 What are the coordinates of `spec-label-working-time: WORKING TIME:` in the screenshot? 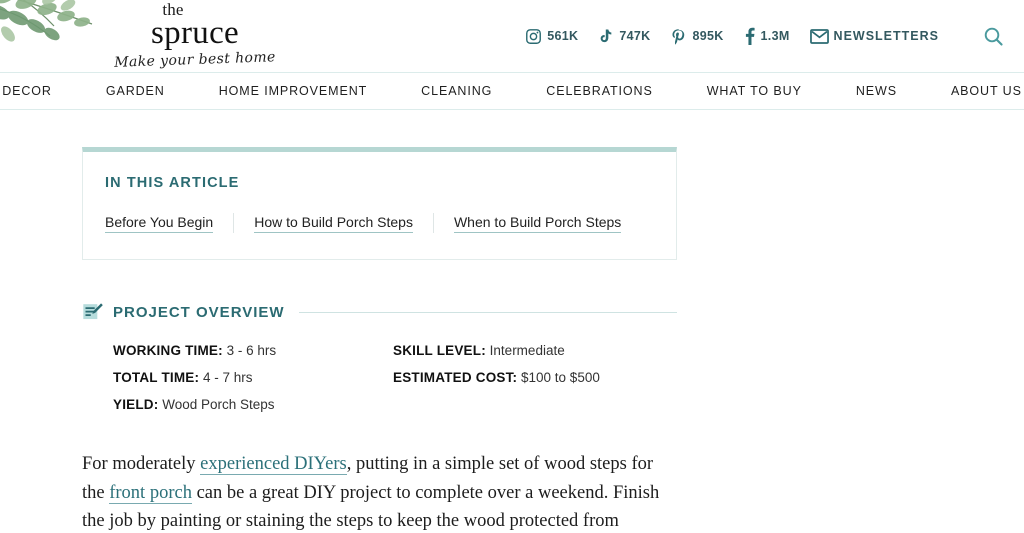 It's located at (168, 350).